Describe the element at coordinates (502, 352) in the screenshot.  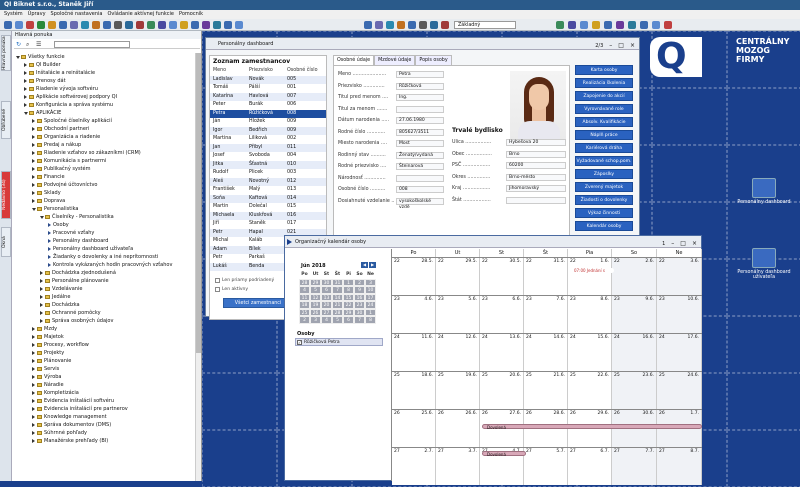
I see `calendar-day: 24 13.6.` at that location.